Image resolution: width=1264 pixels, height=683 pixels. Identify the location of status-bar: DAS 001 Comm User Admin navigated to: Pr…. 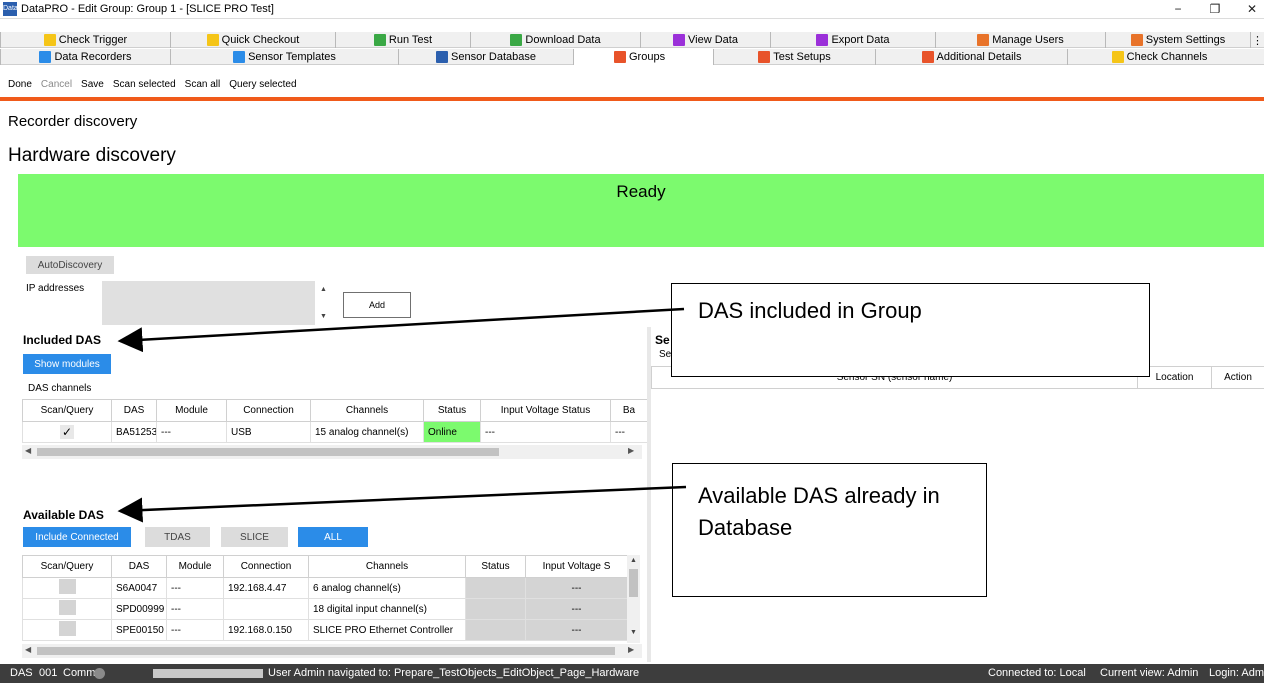
(632, 673).